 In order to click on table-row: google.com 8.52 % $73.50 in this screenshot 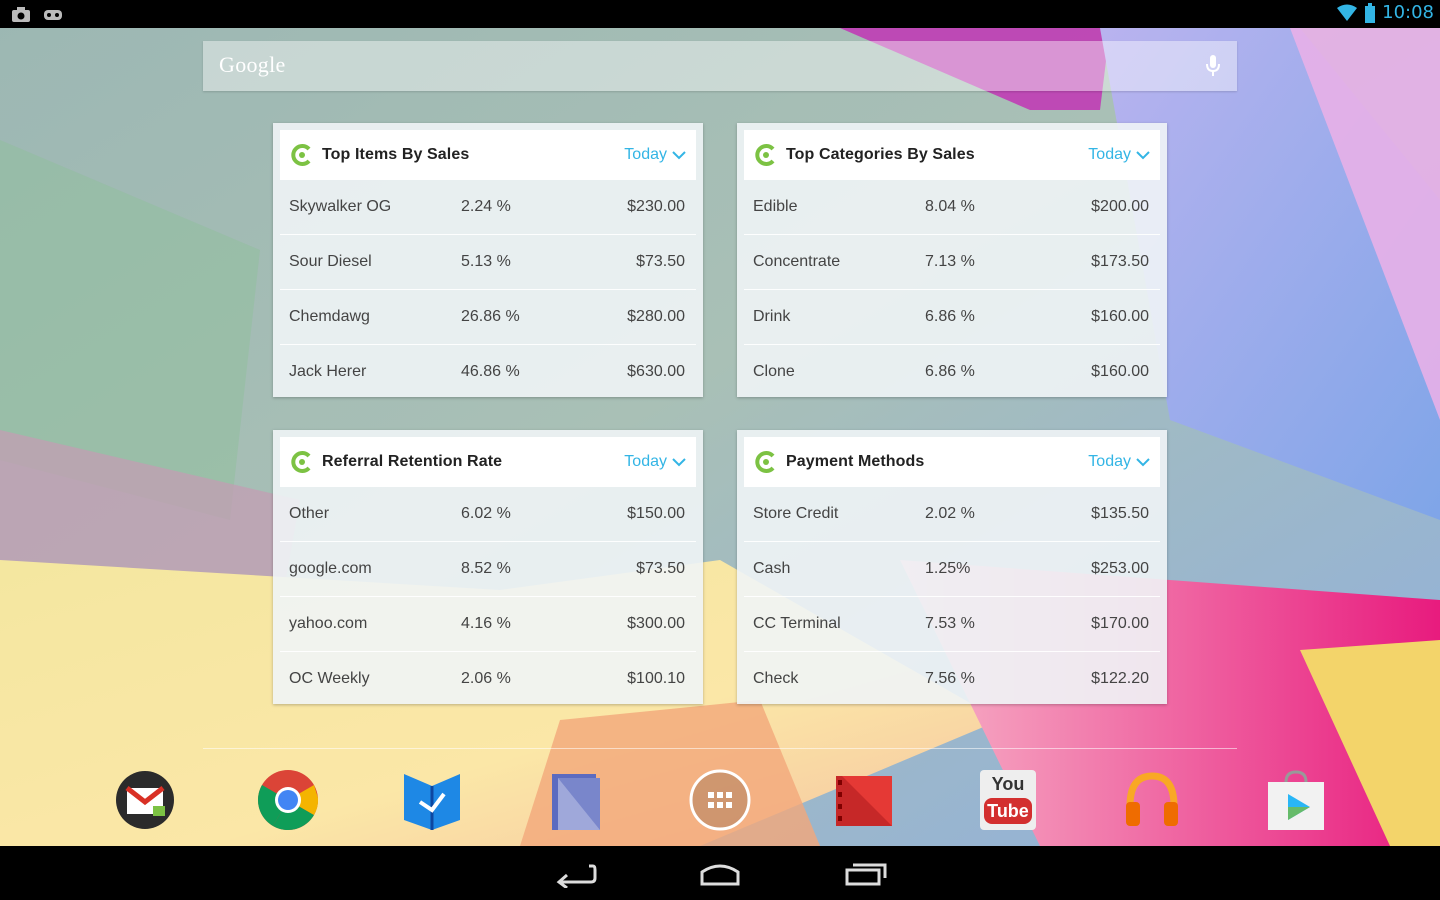, I will do `click(488, 569)`.